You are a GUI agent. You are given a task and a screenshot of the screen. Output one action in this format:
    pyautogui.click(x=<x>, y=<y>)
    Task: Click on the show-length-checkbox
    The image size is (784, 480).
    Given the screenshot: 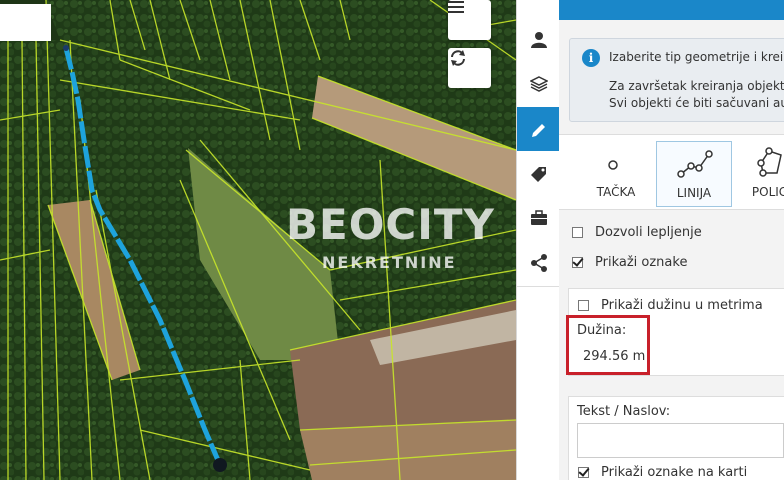 What is the action you would take?
    pyautogui.click(x=583, y=305)
    